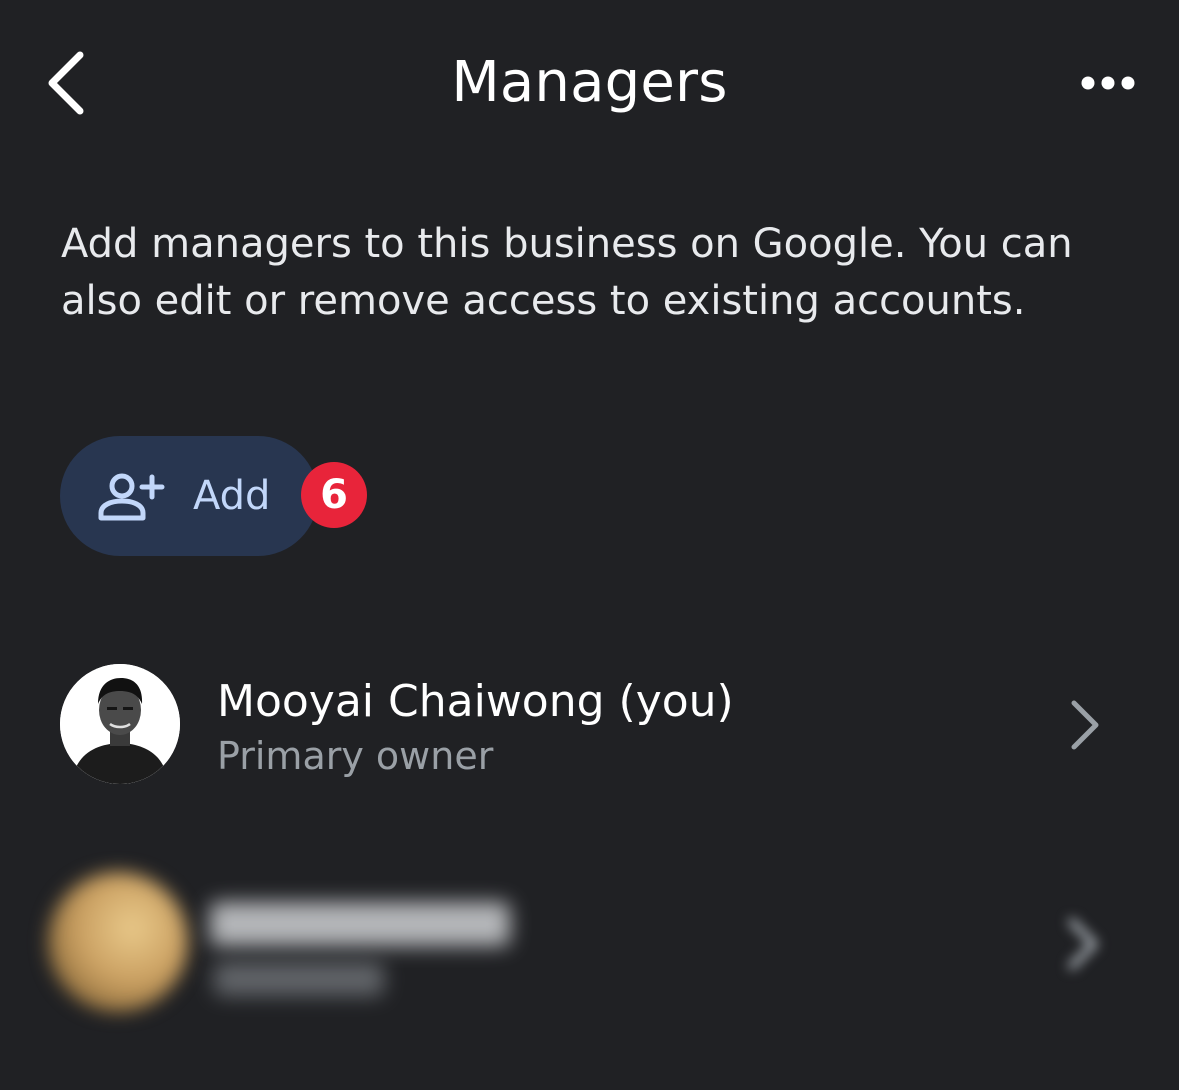  I want to click on blurred-profile-photo, so click(118, 942).